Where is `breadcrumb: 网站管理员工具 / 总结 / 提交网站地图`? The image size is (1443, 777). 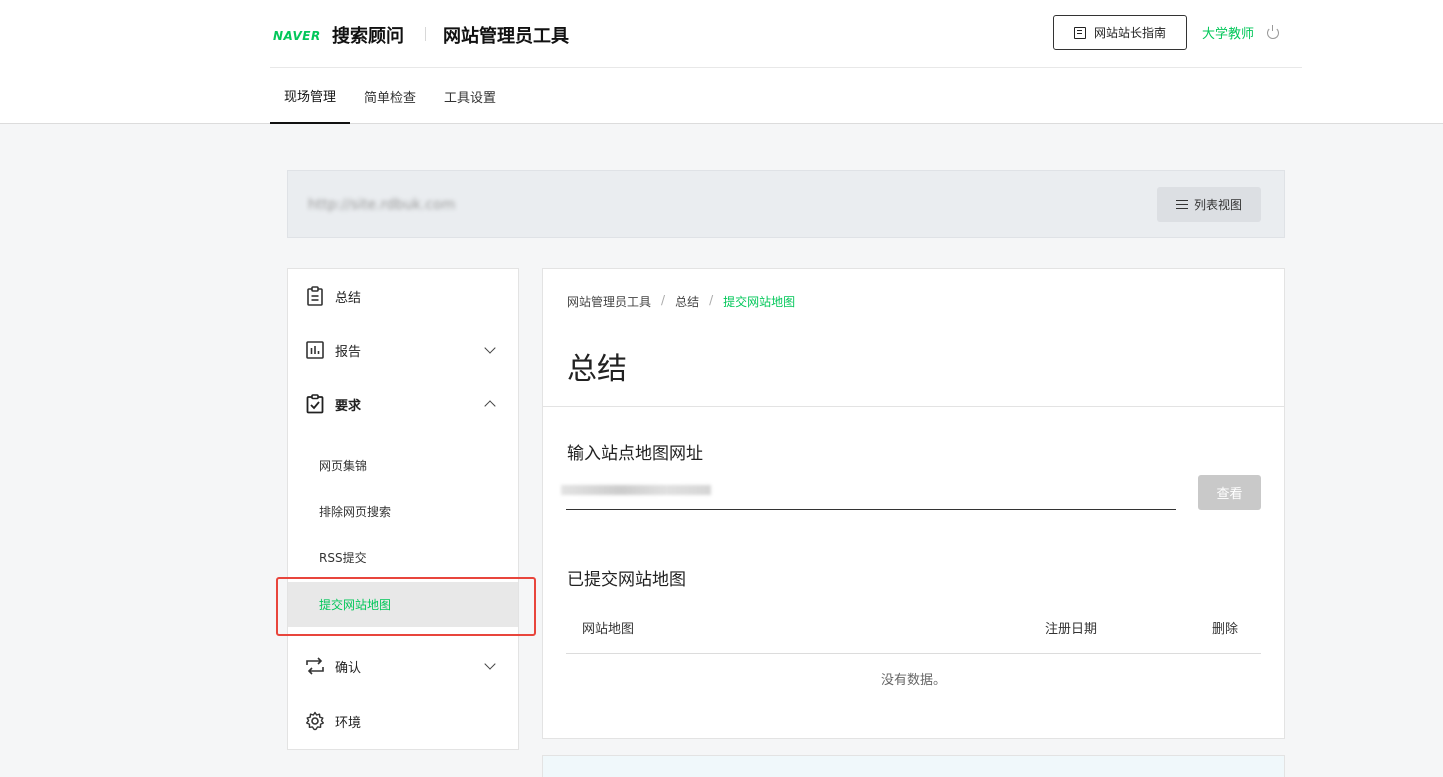 breadcrumb: 网站管理员工具 / 总结 / 提交网站地图 is located at coordinates (681, 301).